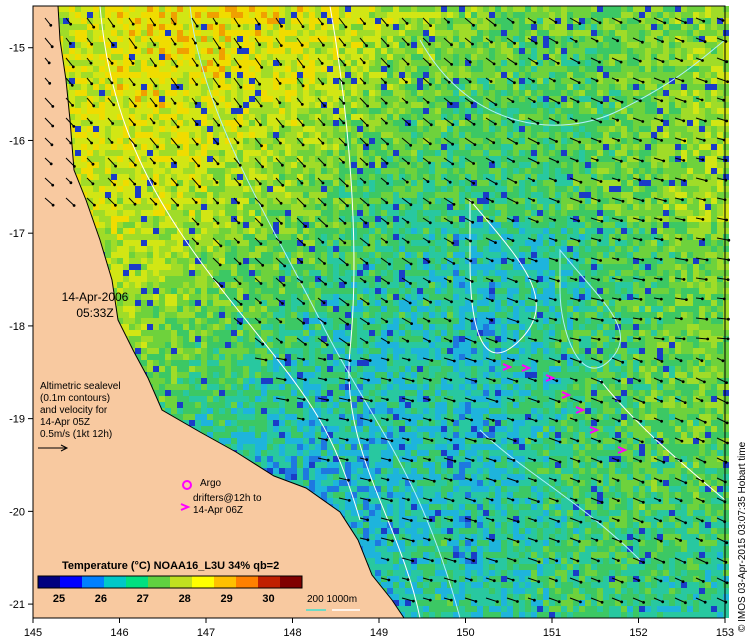 Image resolution: width=750 pixels, height=640 pixels. What do you see at coordinates (17, 141) in the screenshot?
I see `lat-tick-label: -16` at bounding box center [17, 141].